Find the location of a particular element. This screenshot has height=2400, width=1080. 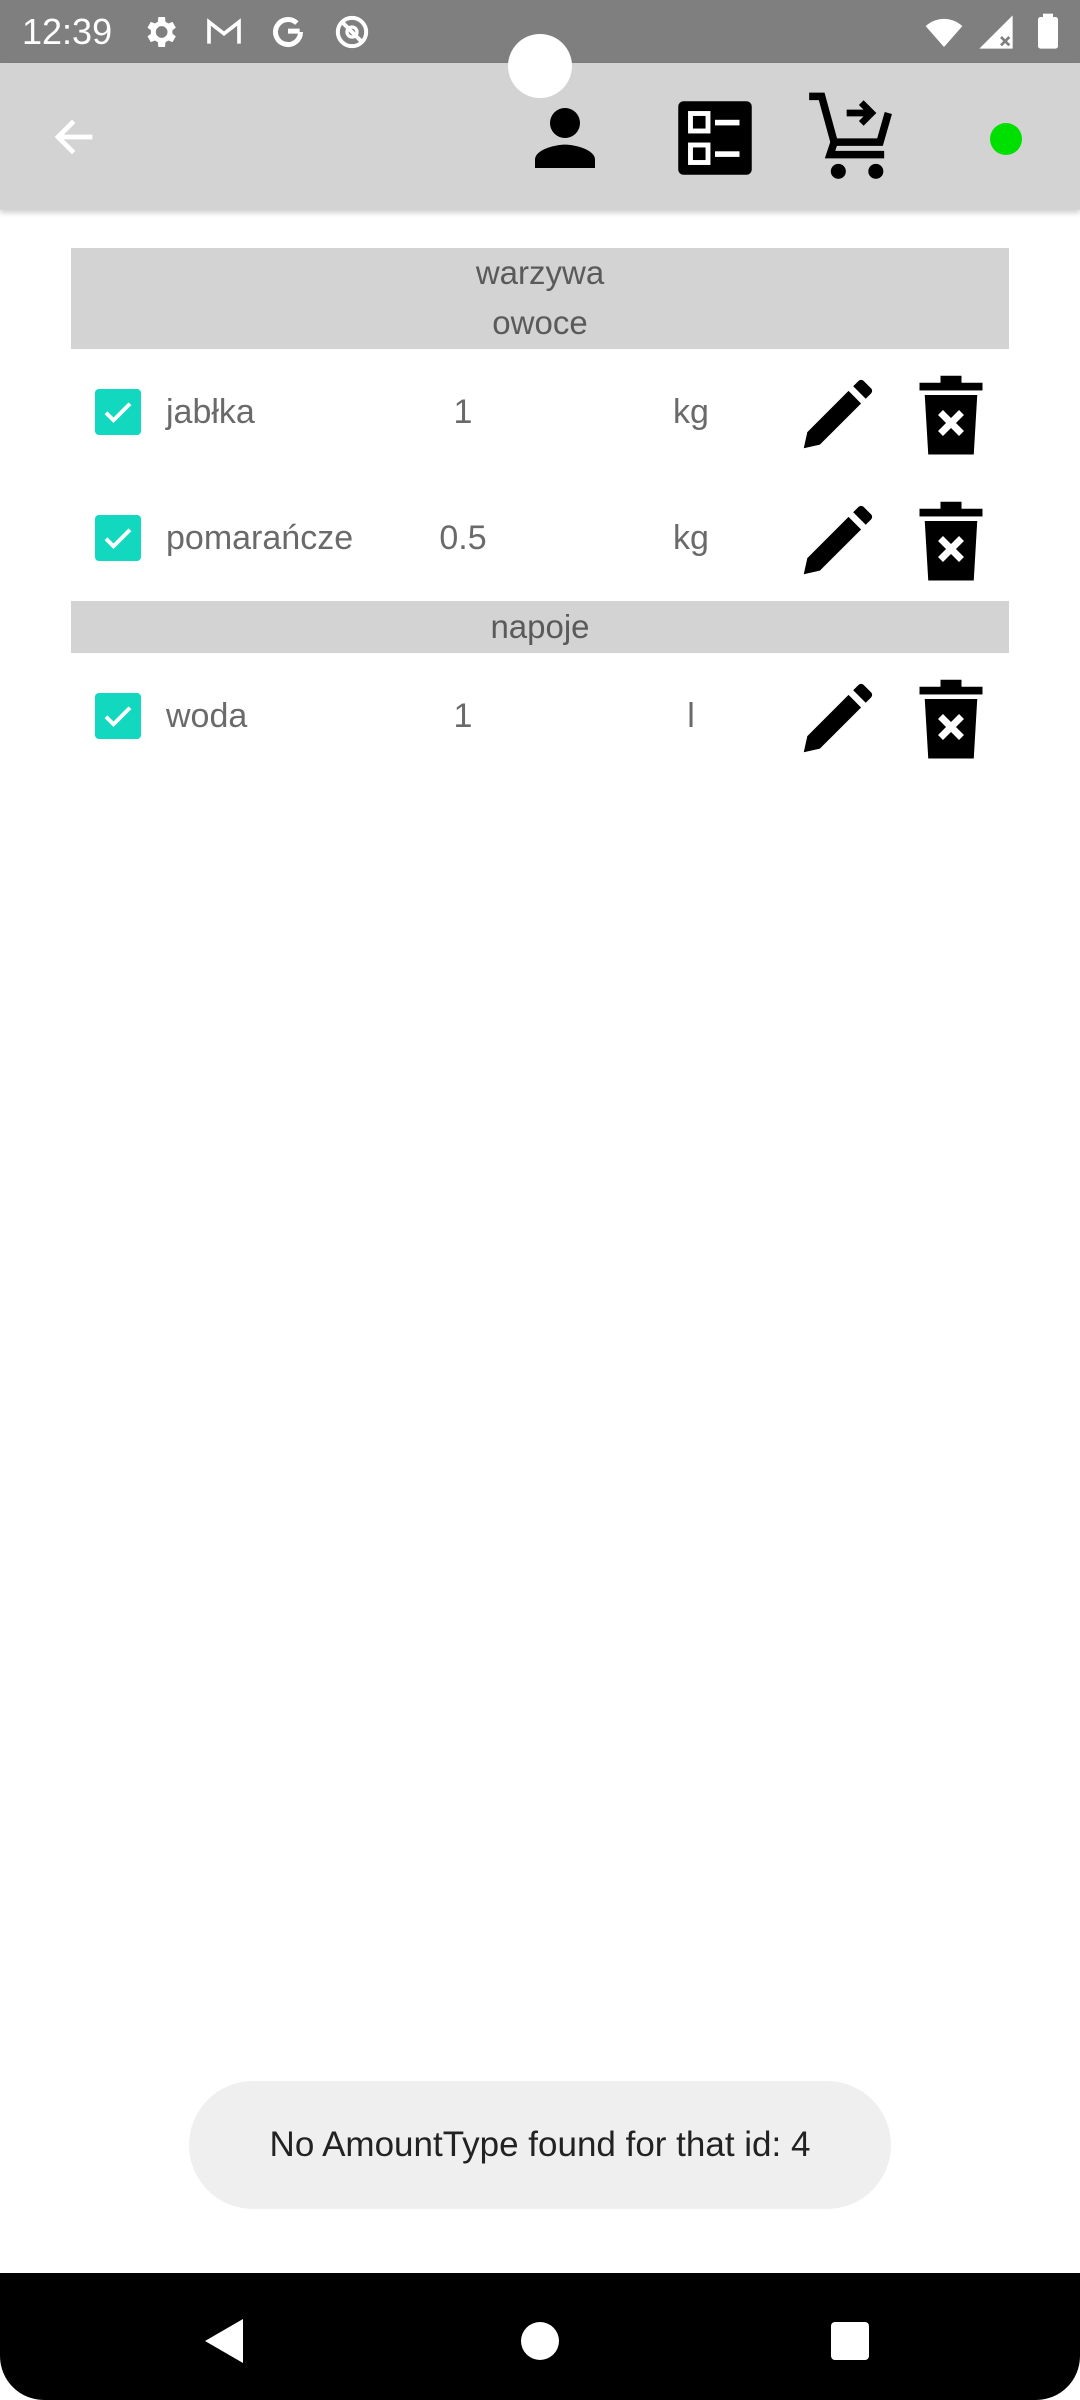

group-header-line: napoje is located at coordinates (540, 626).